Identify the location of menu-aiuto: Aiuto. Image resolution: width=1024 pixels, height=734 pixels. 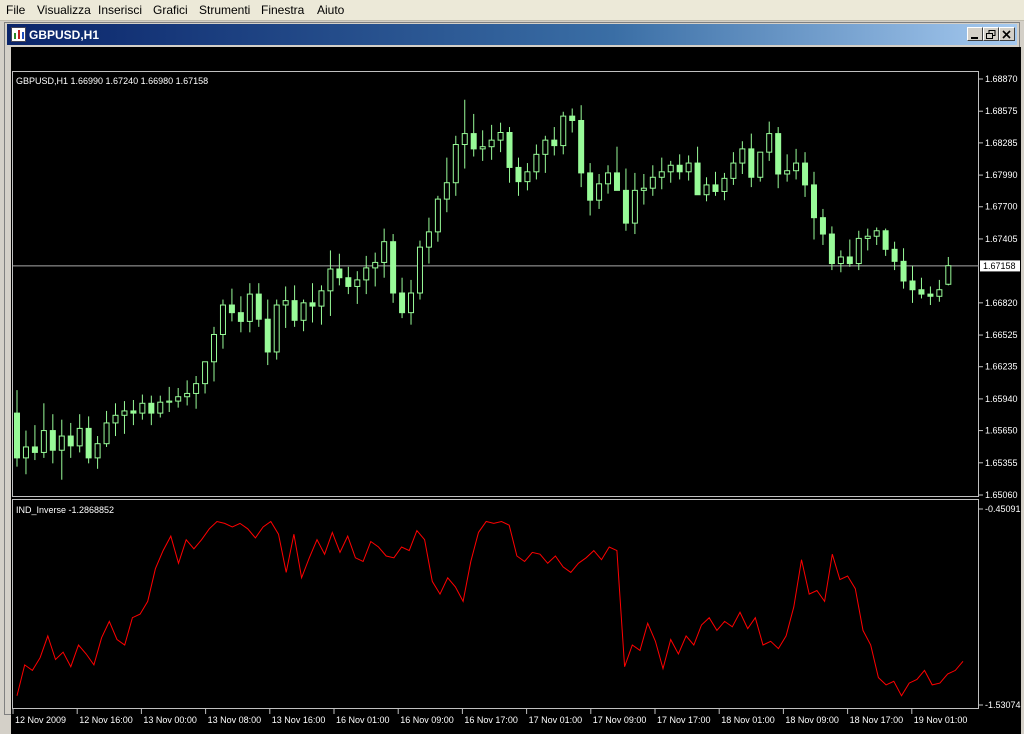
(330, 10).